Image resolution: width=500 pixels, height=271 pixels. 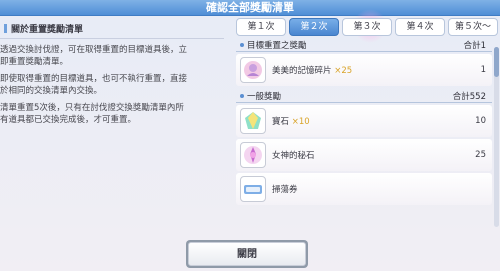 I want to click on window-title: 確認全部獎勵清單, so click(x=250, y=8).